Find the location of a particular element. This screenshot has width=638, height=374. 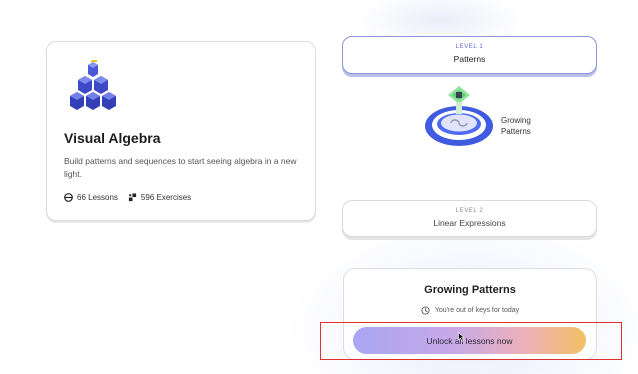

keys-status: You're out of keys for today is located at coordinates (470, 310).